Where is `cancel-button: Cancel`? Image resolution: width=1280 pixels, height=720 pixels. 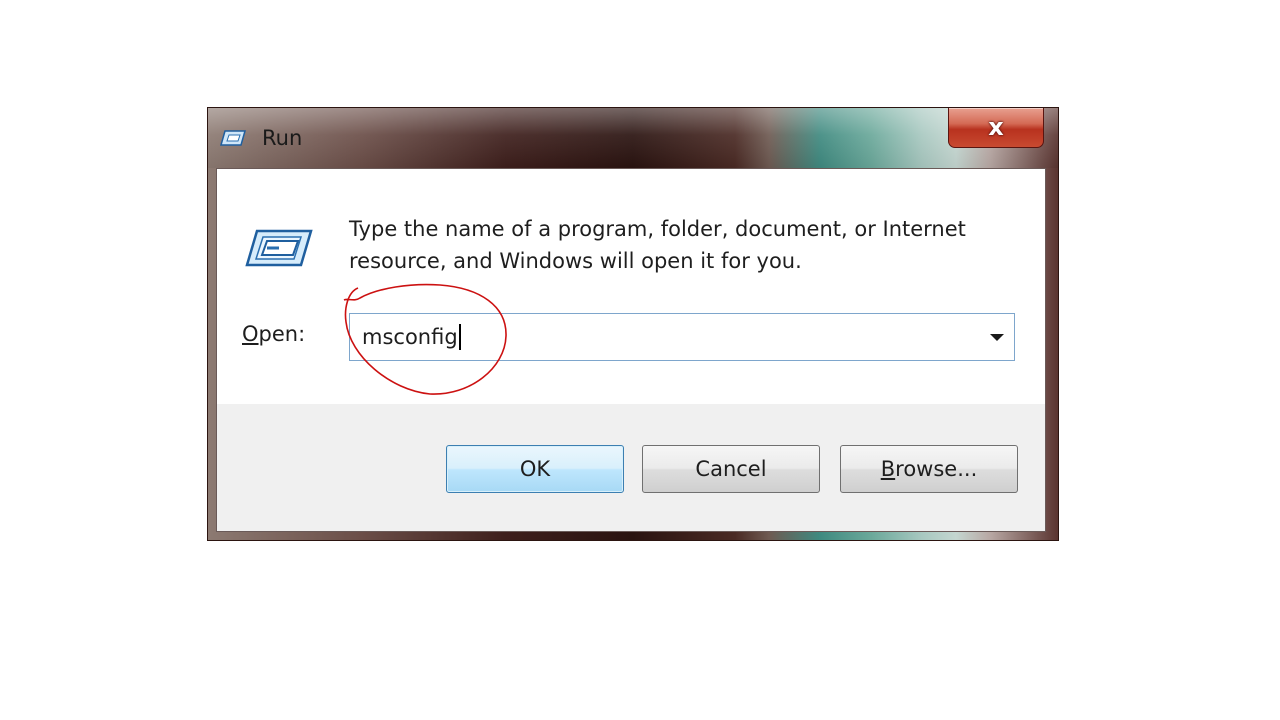
cancel-button: Cancel is located at coordinates (731, 469).